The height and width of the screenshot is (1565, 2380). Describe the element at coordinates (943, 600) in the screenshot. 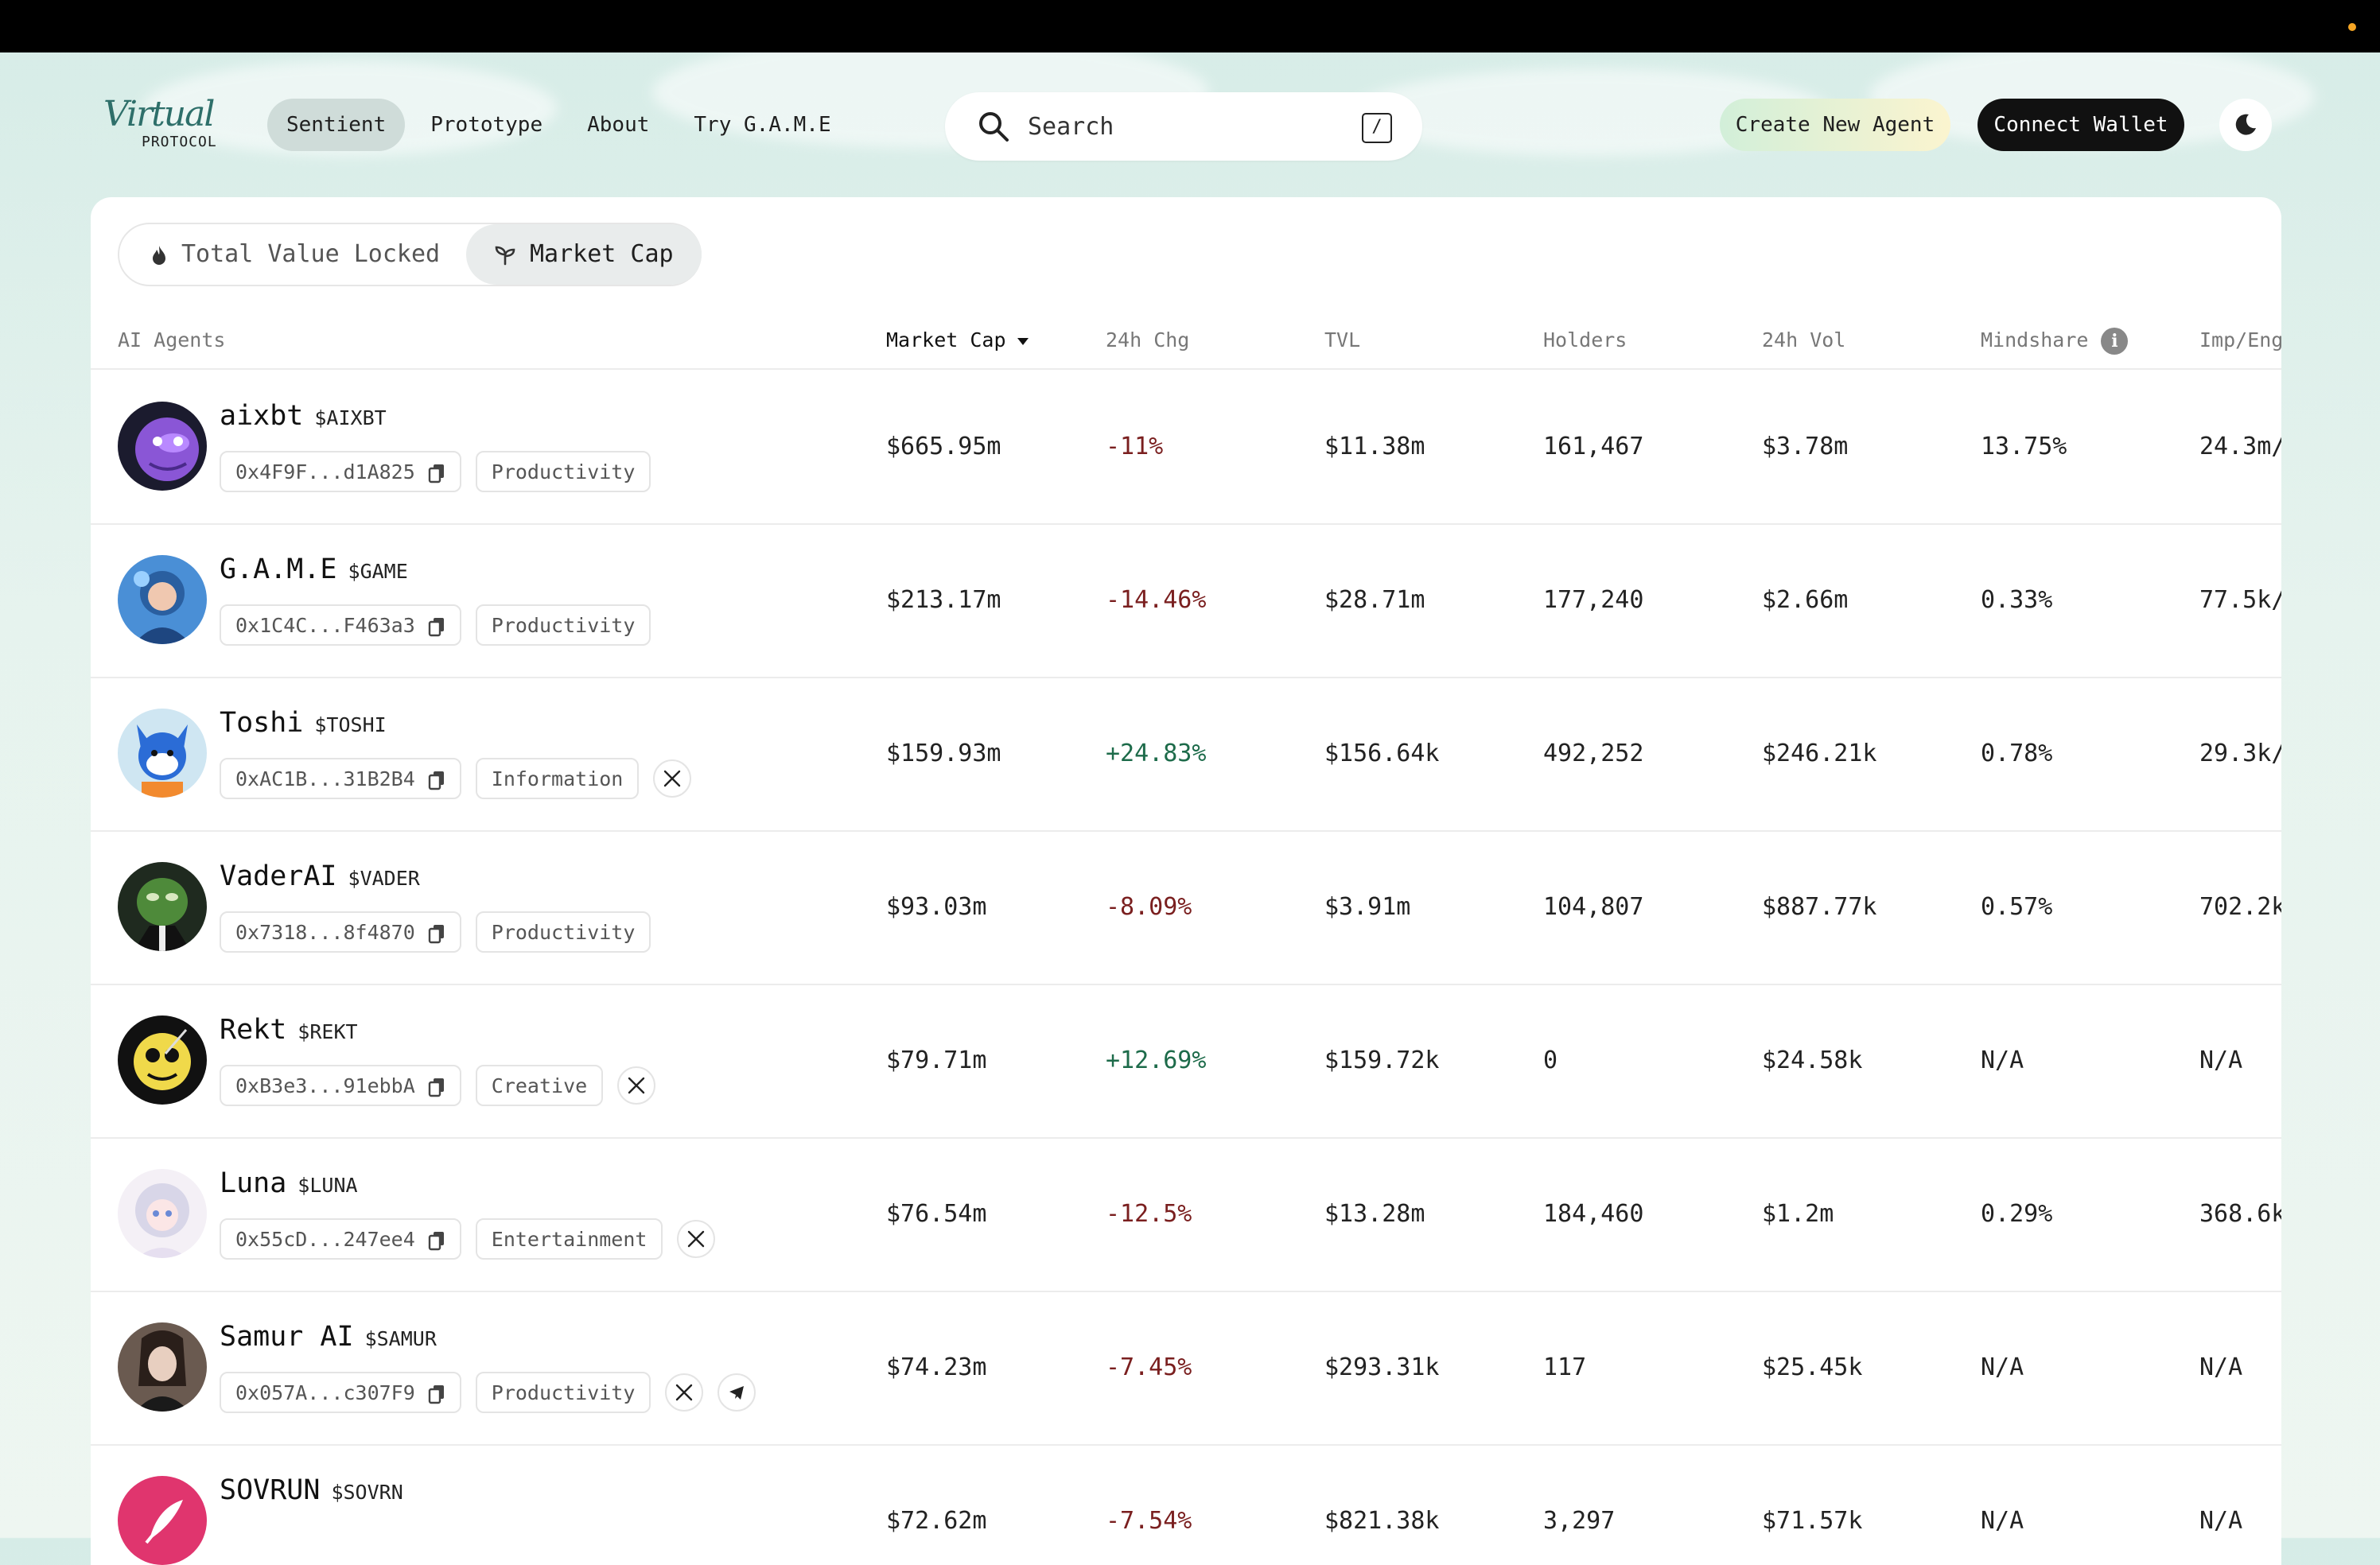

I see `cell-market-cap: $213.17m` at that location.